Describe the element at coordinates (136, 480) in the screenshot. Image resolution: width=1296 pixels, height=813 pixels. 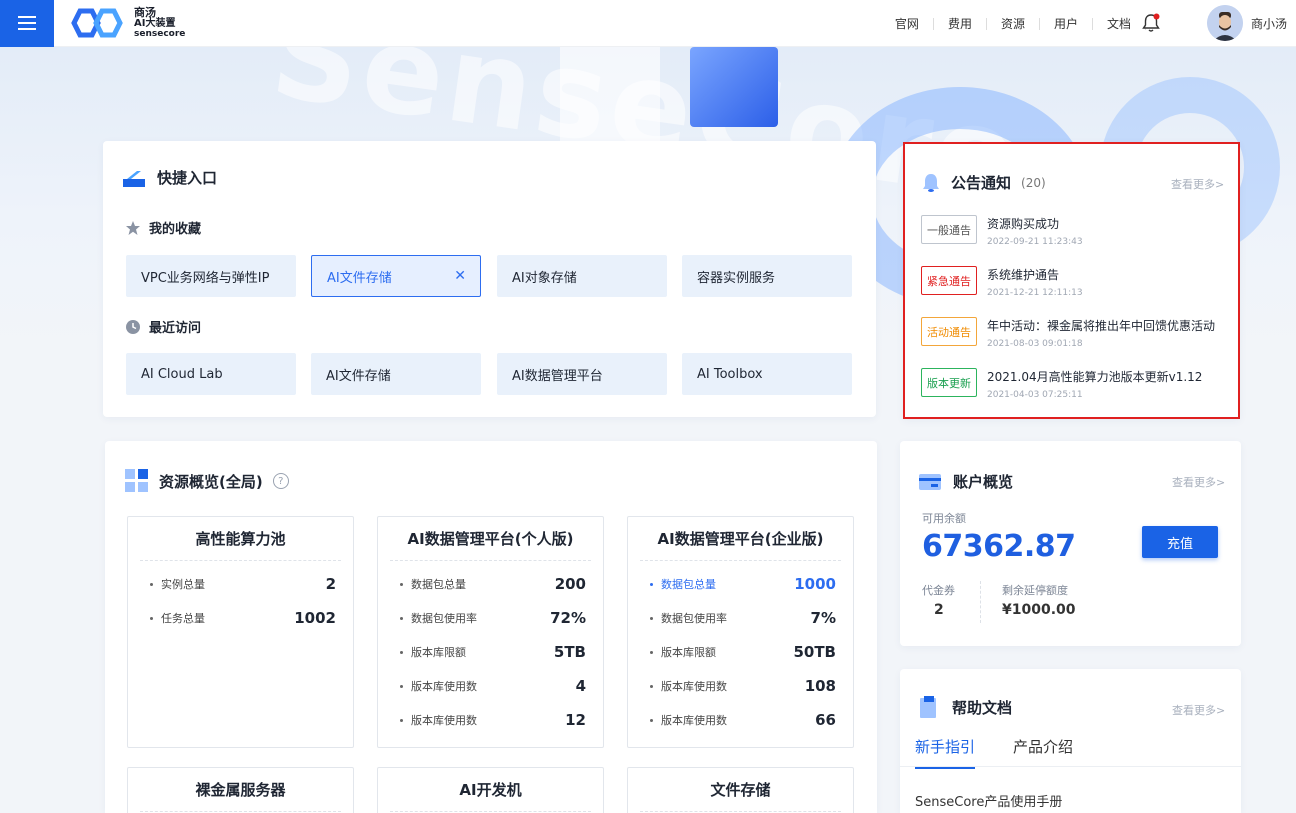
I see `grid-icon` at that location.